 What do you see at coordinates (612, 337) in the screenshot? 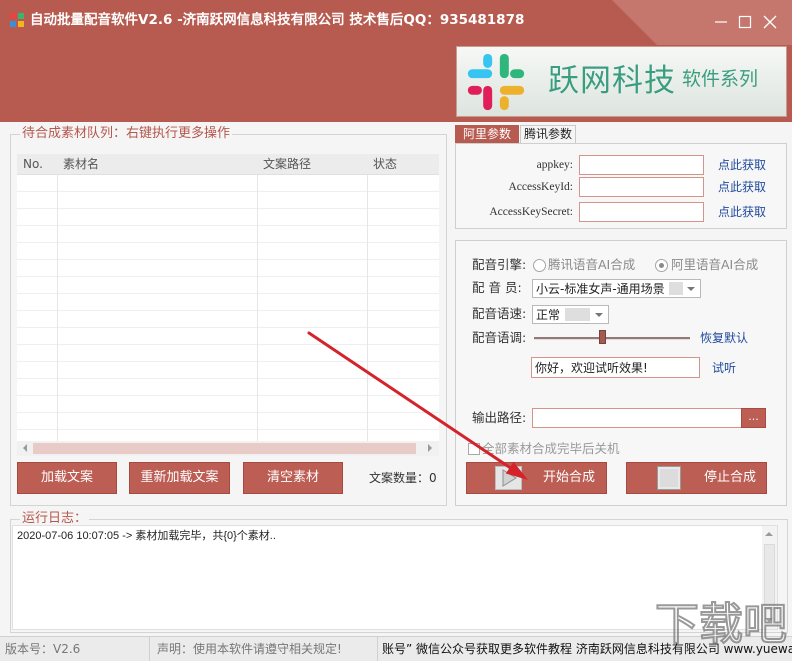
I see `pitch-slider-track` at bounding box center [612, 337].